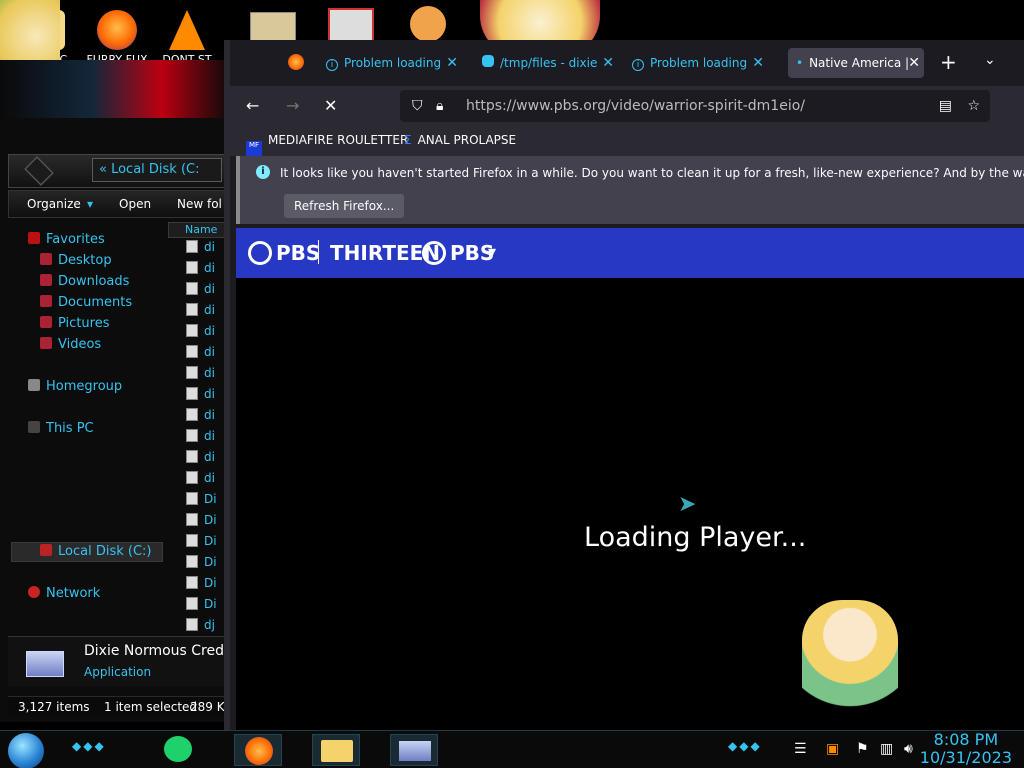 The width and height of the screenshot is (1024, 768). What do you see at coordinates (296, 62) in the screenshot?
I see `firefox-view-icon` at bounding box center [296, 62].